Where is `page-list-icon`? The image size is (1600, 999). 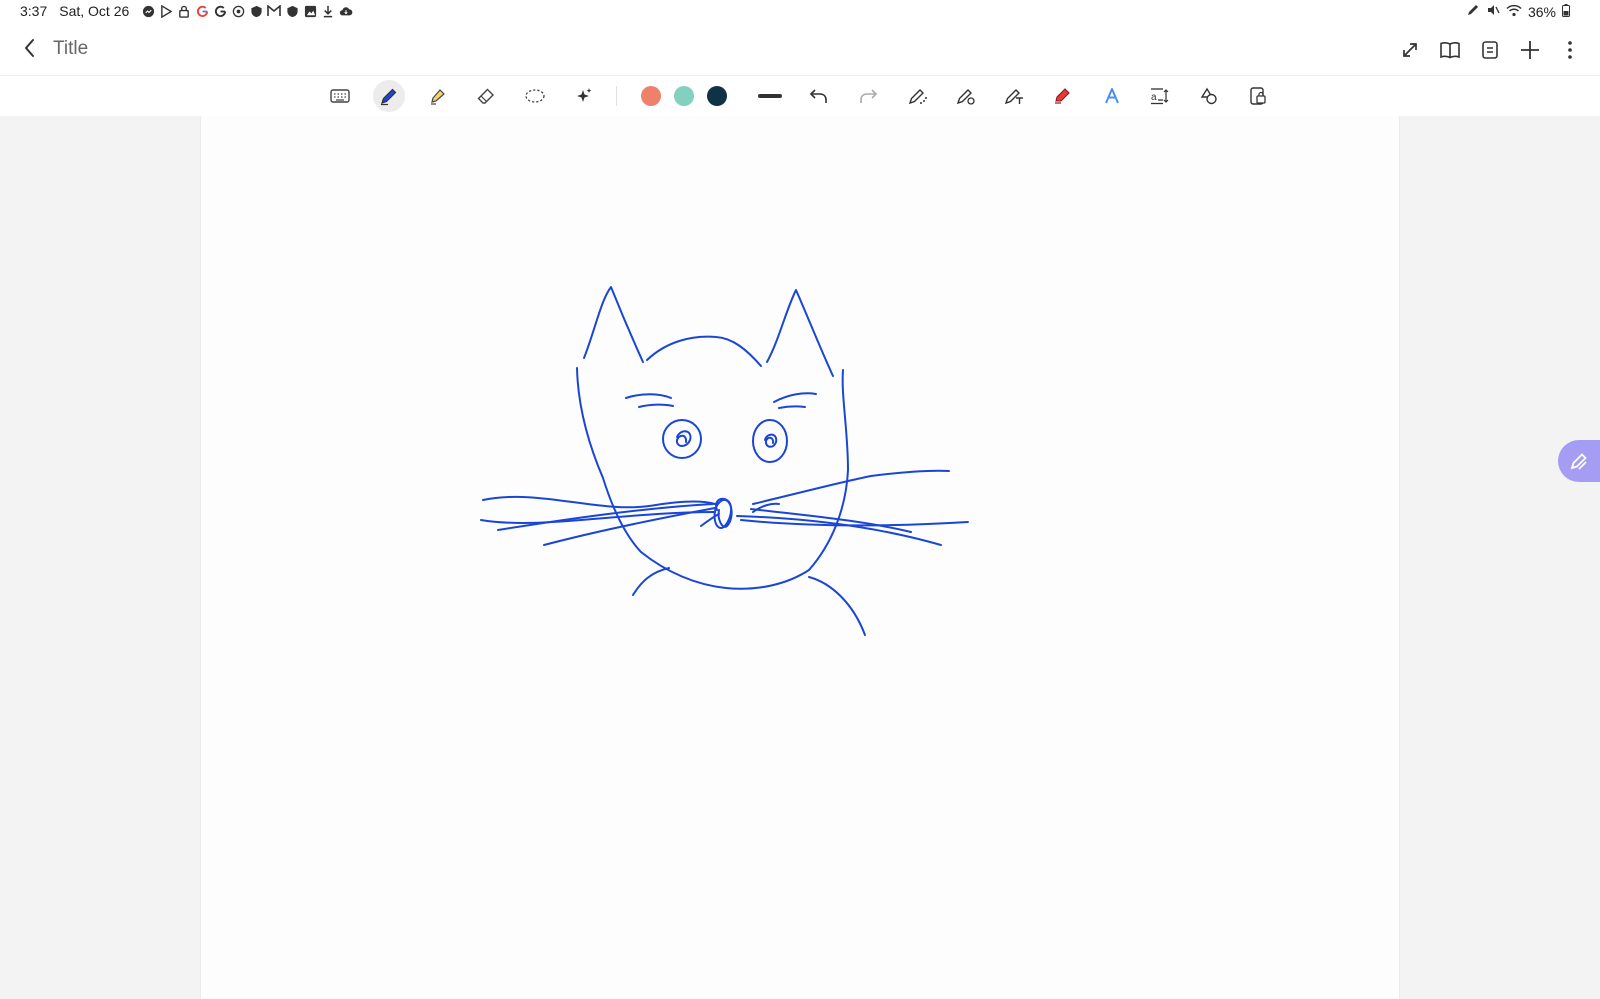
page-list-icon is located at coordinates (1490, 50).